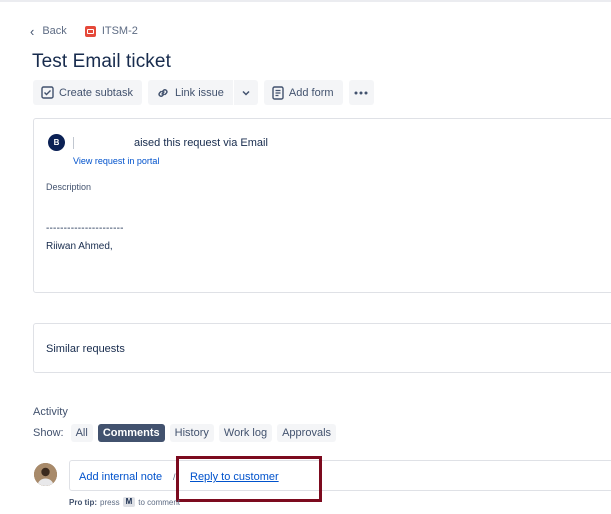 The width and height of the screenshot is (611, 514). Describe the element at coordinates (69, 187) in the screenshot. I see `description-label: Description` at that location.